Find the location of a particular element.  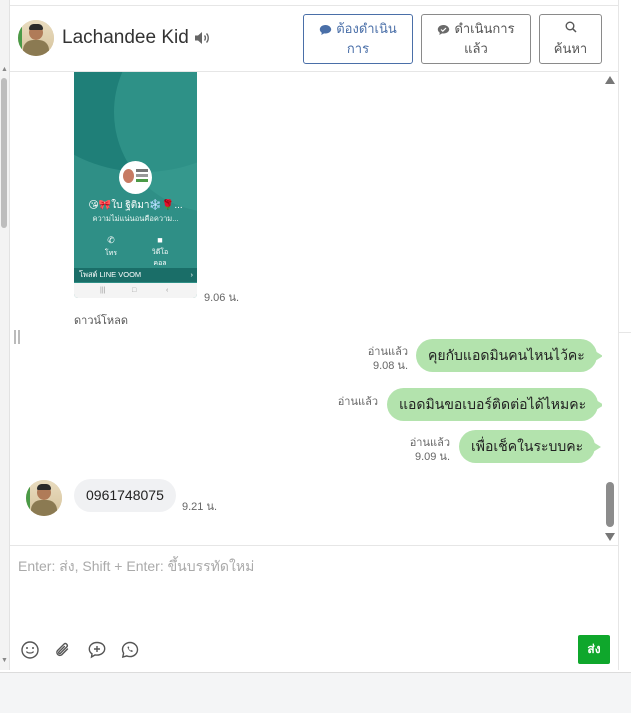

message-time: 9.21 น. is located at coordinates (200, 507).